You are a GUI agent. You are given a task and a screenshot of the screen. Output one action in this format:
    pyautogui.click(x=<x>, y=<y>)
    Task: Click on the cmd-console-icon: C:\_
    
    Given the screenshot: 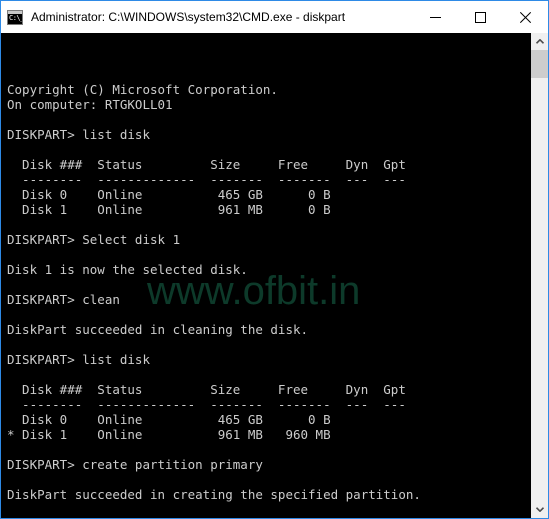 What is the action you would take?
    pyautogui.click(x=15, y=17)
    